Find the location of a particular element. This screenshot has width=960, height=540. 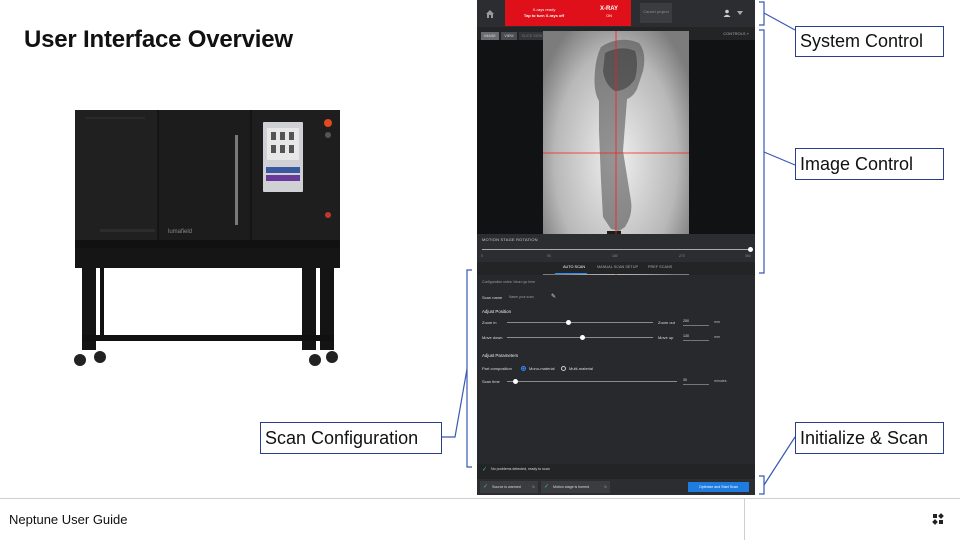

zoom-value-field: 250 is located at coordinates (696, 322).